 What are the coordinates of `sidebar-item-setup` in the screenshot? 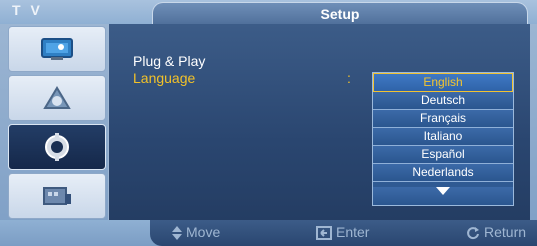 It's located at (57, 147).